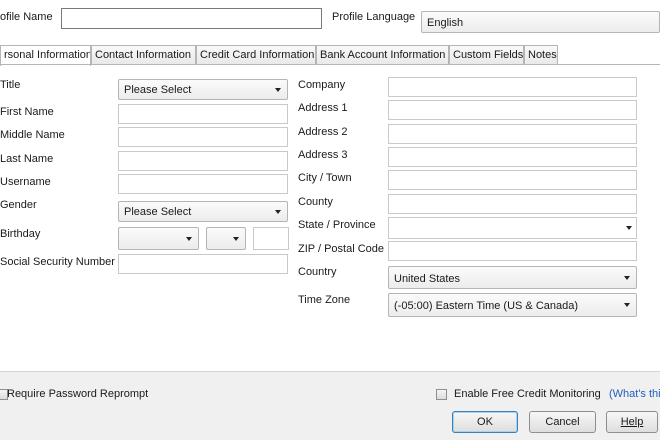 This screenshot has height=440, width=660. I want to click on address3-input, so click(512, 157).